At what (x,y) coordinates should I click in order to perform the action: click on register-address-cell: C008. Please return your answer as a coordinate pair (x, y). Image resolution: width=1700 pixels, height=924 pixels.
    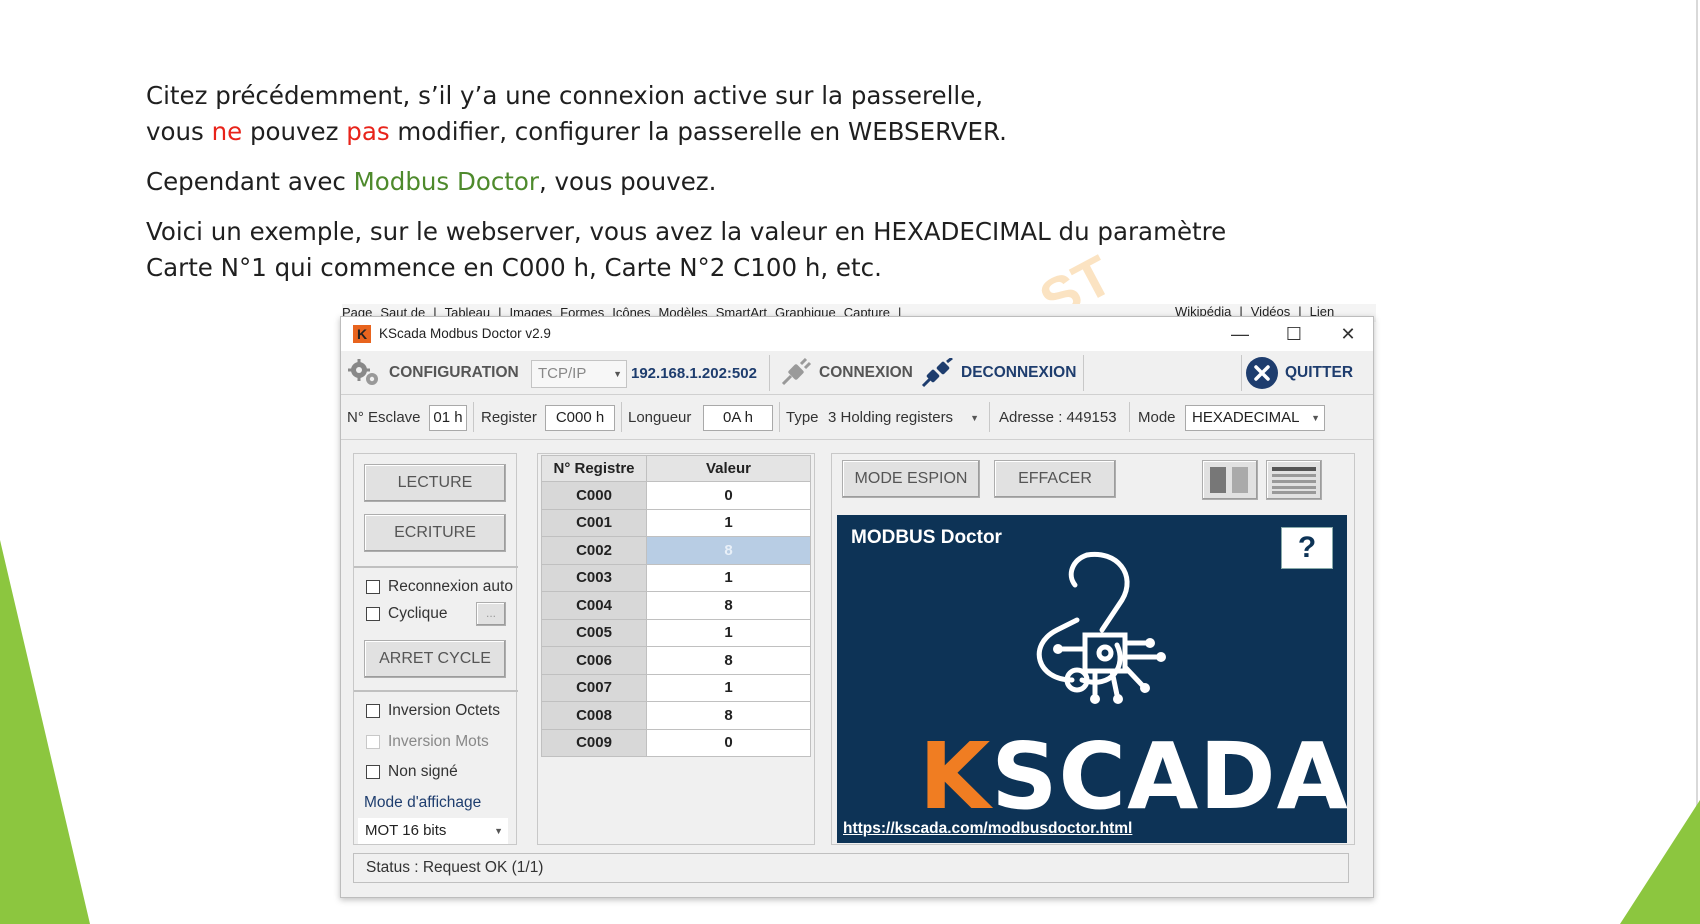
    Looking at the image, I should click on (594, 715).